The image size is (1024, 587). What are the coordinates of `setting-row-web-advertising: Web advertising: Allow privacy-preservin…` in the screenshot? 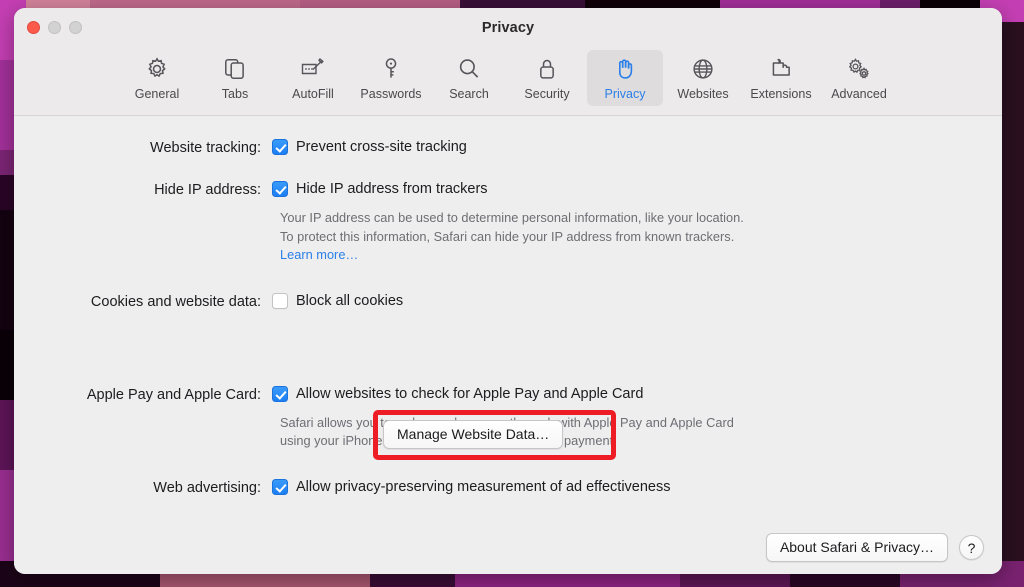 It's located at (508, 488).